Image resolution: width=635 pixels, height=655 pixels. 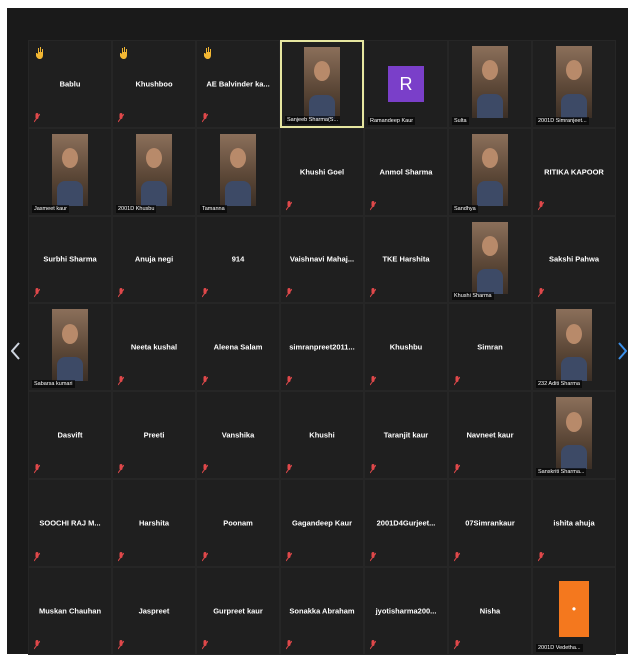 I want to click on participant-tile: Sandhya, so click(x=490, y=171).